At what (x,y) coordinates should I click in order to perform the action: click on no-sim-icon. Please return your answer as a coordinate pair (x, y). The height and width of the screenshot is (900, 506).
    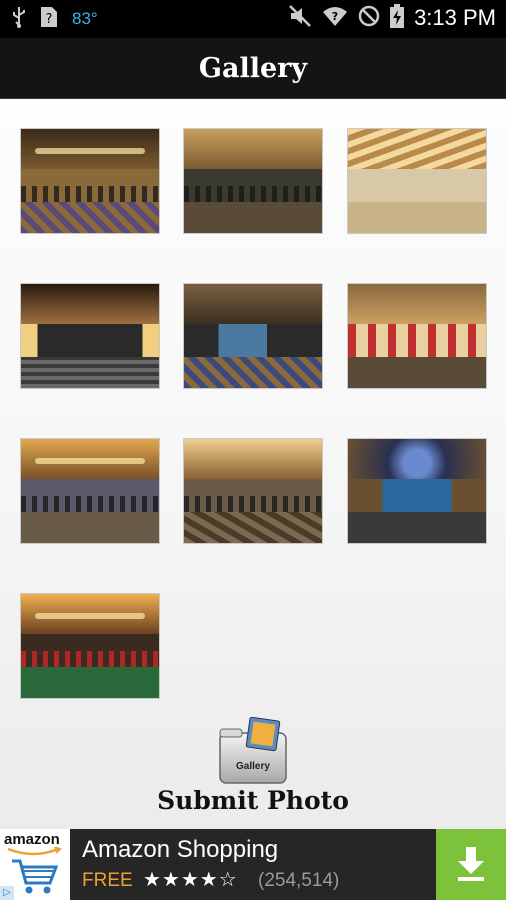
    Looking at the image, I should click on (369, 18).